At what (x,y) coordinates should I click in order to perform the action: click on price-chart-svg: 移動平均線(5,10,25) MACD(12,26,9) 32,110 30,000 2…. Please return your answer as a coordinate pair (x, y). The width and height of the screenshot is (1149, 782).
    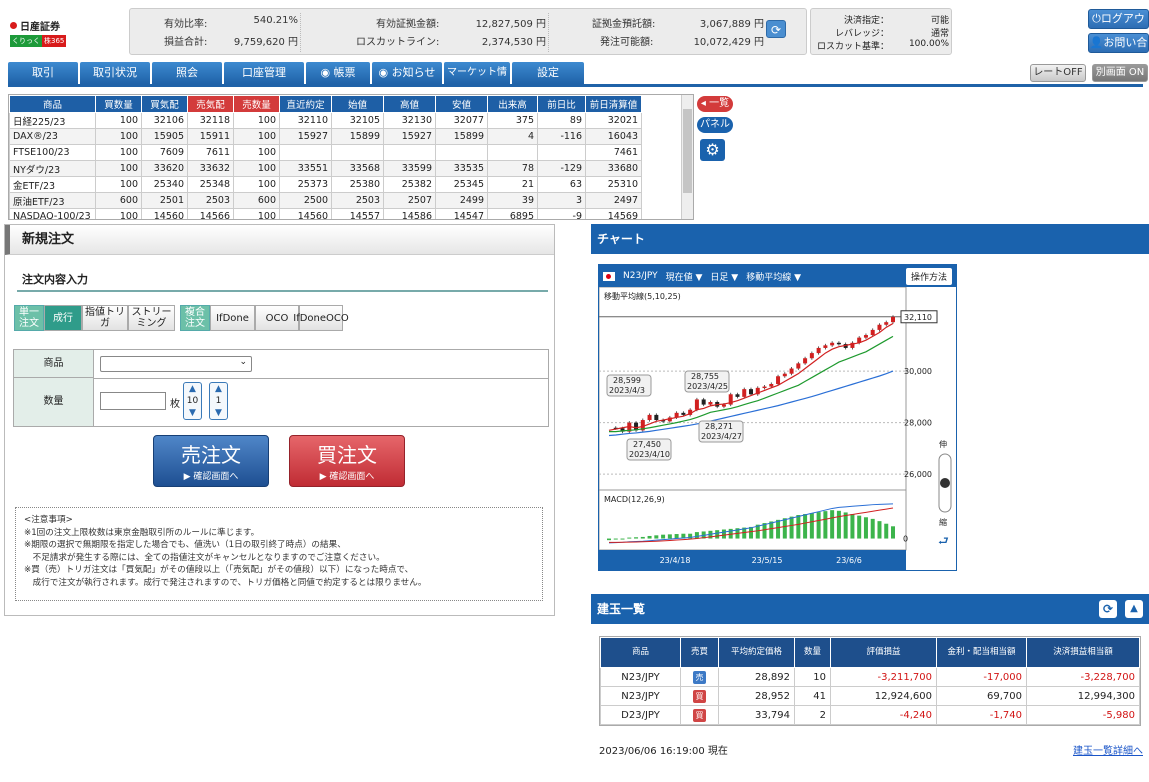
    Looking at the image, I should click on (777, 428).